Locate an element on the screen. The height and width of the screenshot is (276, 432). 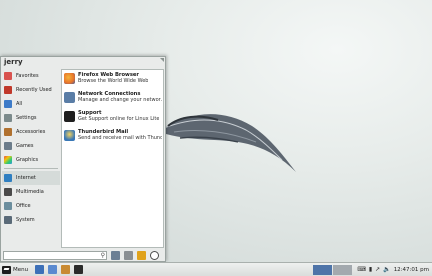
category-office: Office is located at coordinates (31, 206).